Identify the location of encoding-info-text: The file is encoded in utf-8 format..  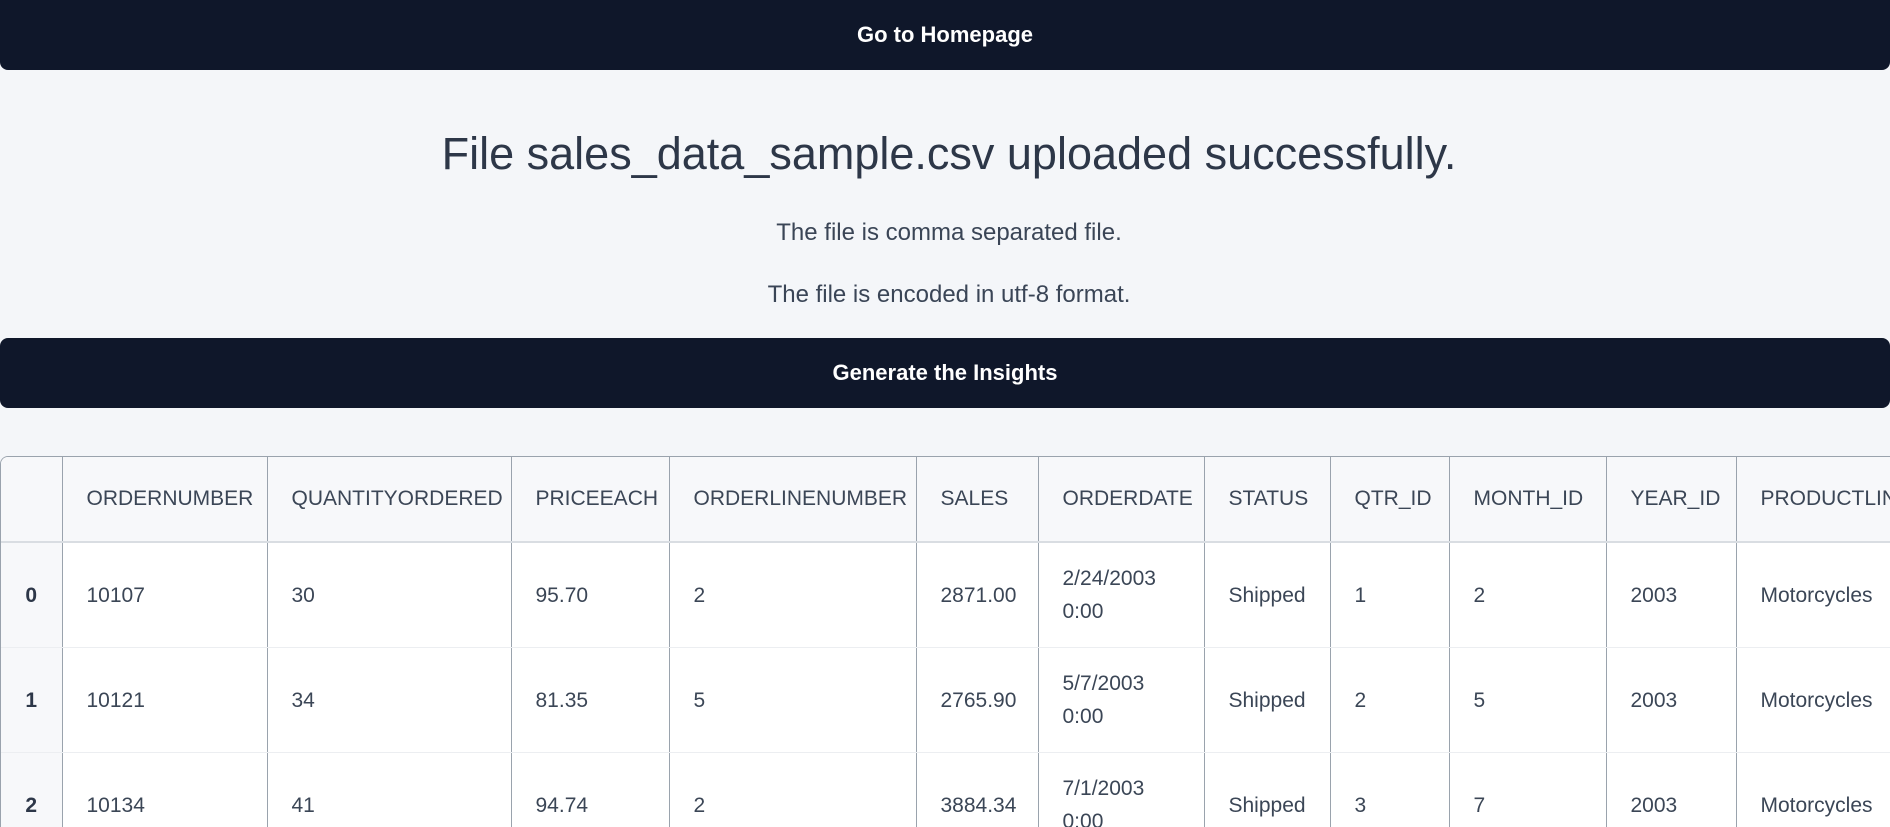
(945, 295).